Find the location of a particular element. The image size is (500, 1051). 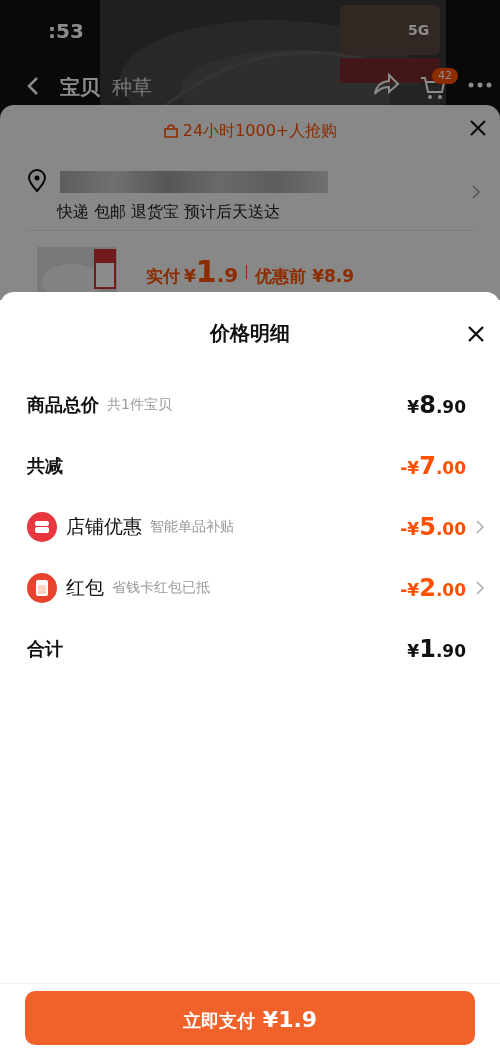

close-icon is located at coordinates (476, 334).